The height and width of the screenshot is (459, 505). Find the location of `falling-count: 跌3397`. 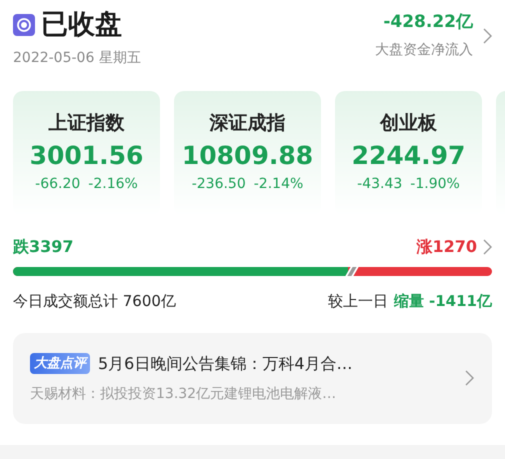

falling-count: 跌3397 is located at coordinates (43, 247).